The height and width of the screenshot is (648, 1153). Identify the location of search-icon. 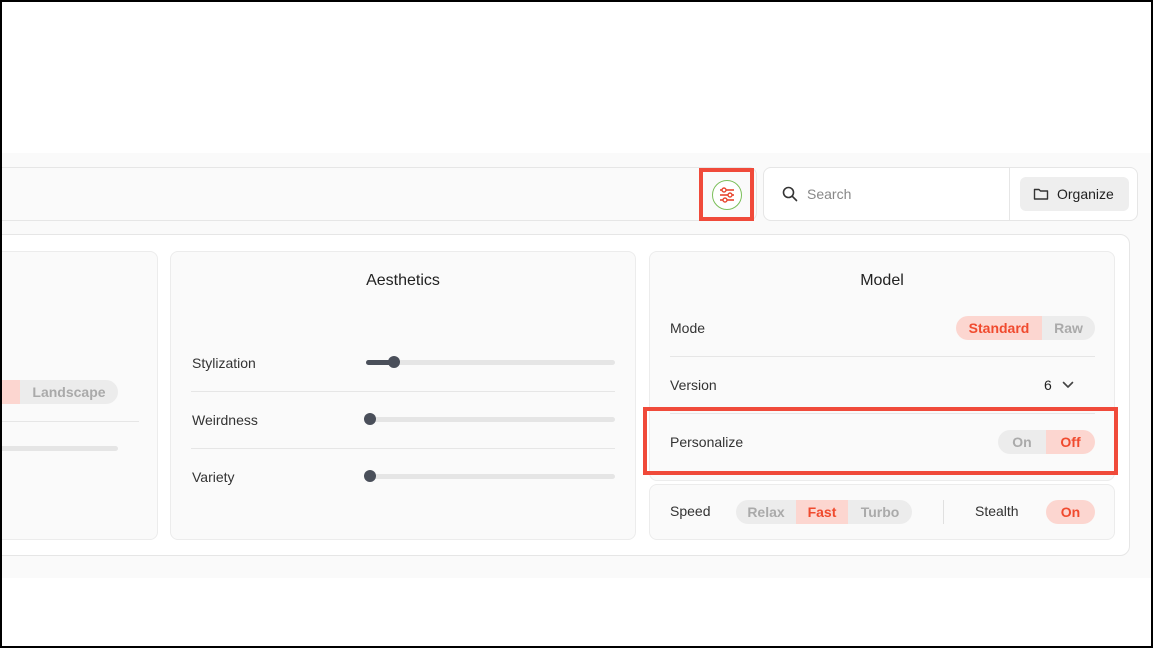
(790, 194).